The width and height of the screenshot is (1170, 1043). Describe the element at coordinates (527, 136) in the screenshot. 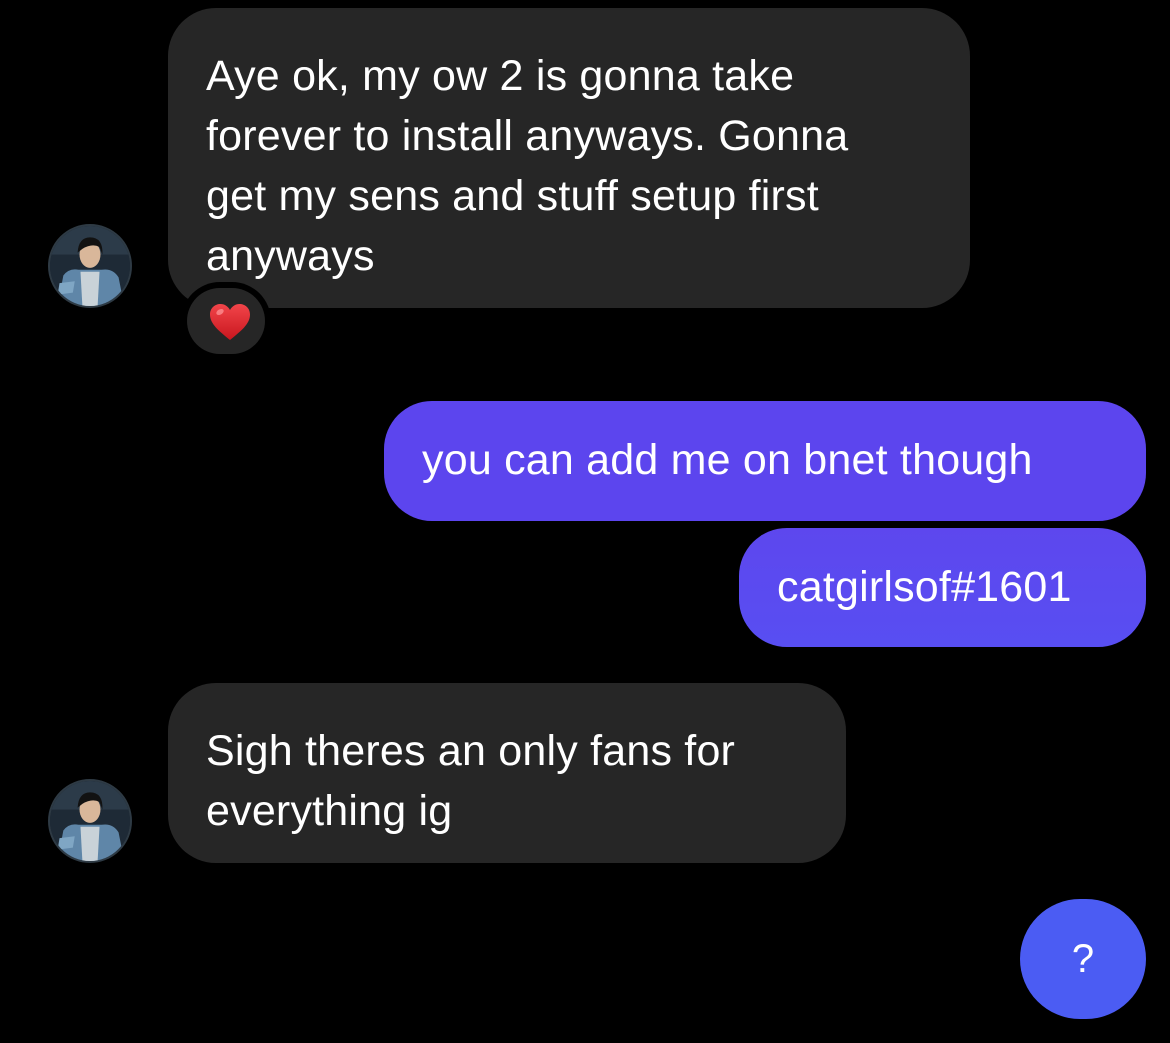

I see `message-text-line: forever to install anyways. Gonna` at that location.